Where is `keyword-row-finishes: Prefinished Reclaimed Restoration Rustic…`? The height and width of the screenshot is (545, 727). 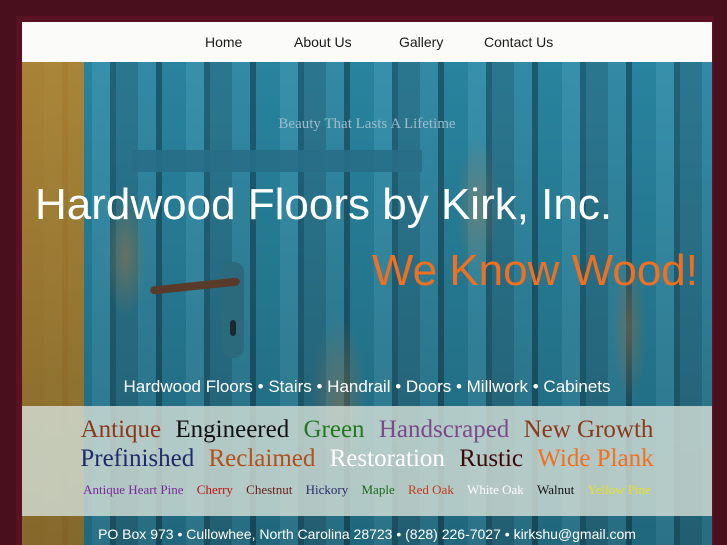
keyword-row-finishes: Prefinished Reclaimed Restoration Rustic… is located at coordinates (367, 459).